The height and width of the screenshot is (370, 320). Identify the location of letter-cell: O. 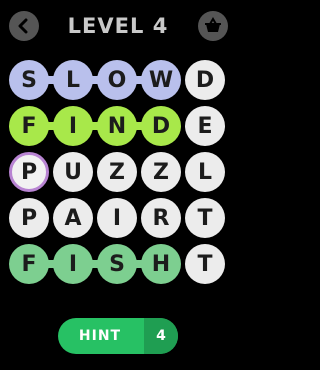
(117, 80).